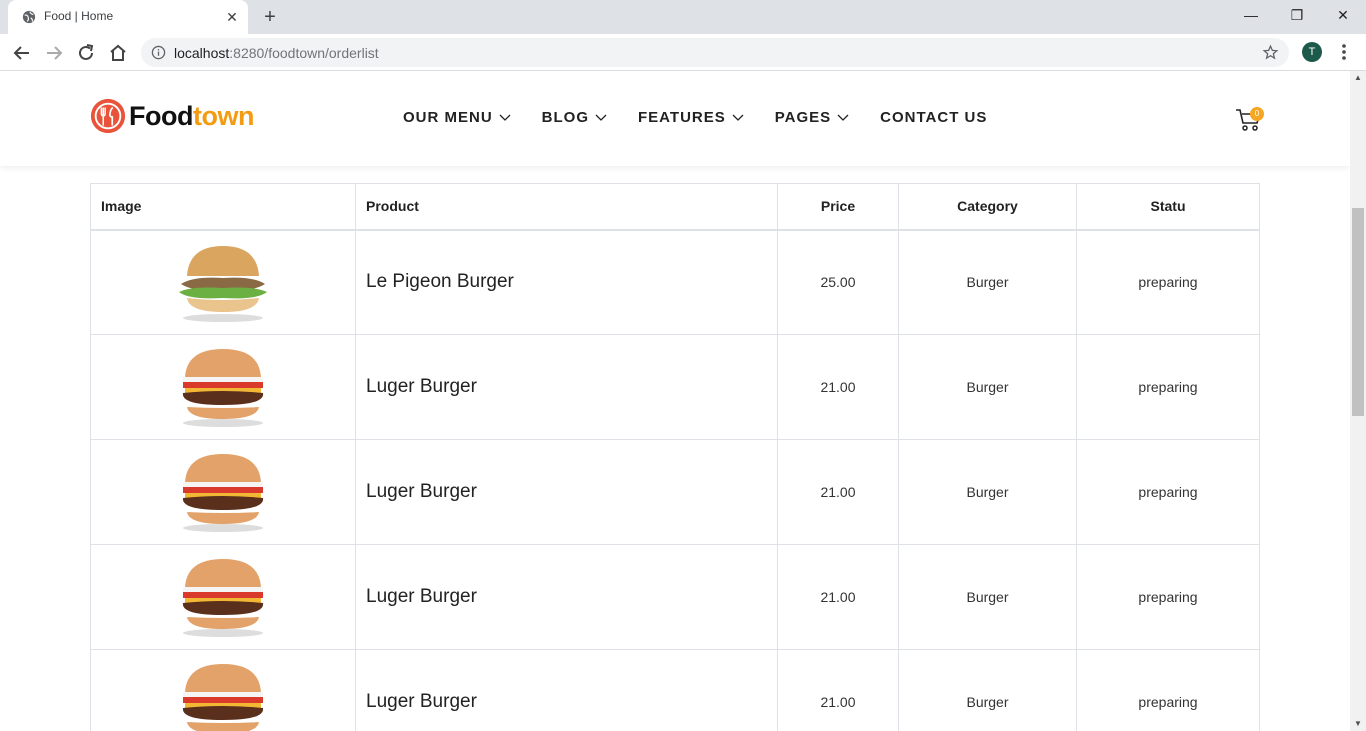 This screenshot has width=1366, height=731. I want to click on close-tab-icon: ✕, so click(232, 17).